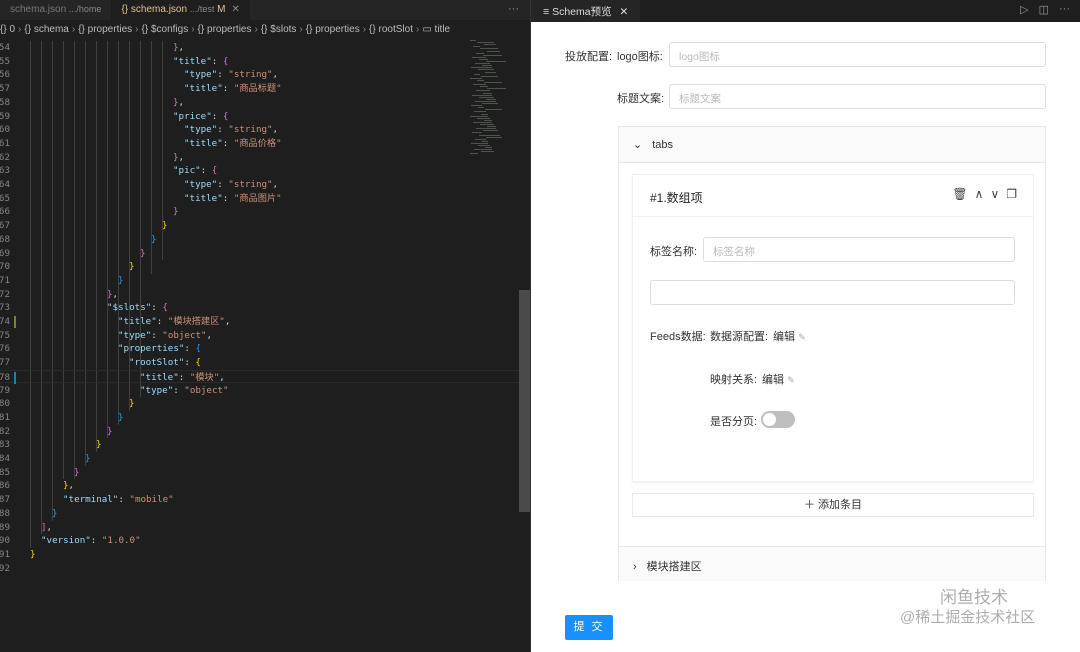  Describe the element at coordinates (91, 500) in the screenshot. I see `code-token: "terminal"` at that location.